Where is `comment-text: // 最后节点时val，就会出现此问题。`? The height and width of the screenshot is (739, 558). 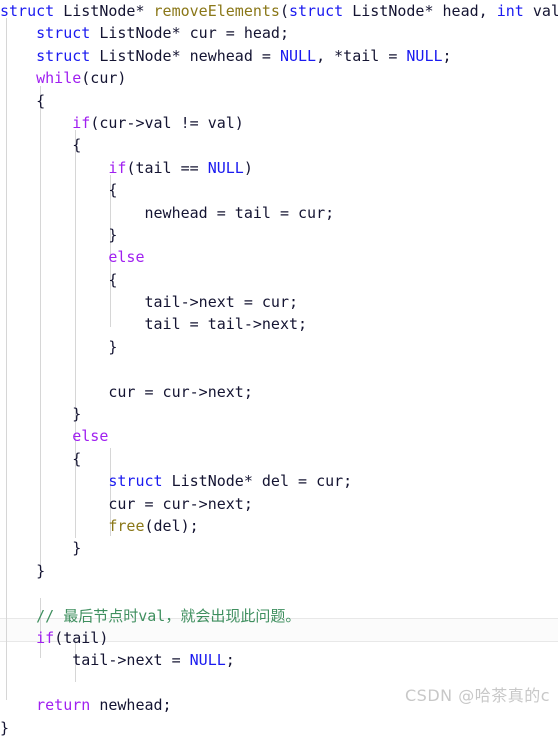 comment-text: // 最后节点时val，就会出现此问题。 is located at coordinates (168, 615).